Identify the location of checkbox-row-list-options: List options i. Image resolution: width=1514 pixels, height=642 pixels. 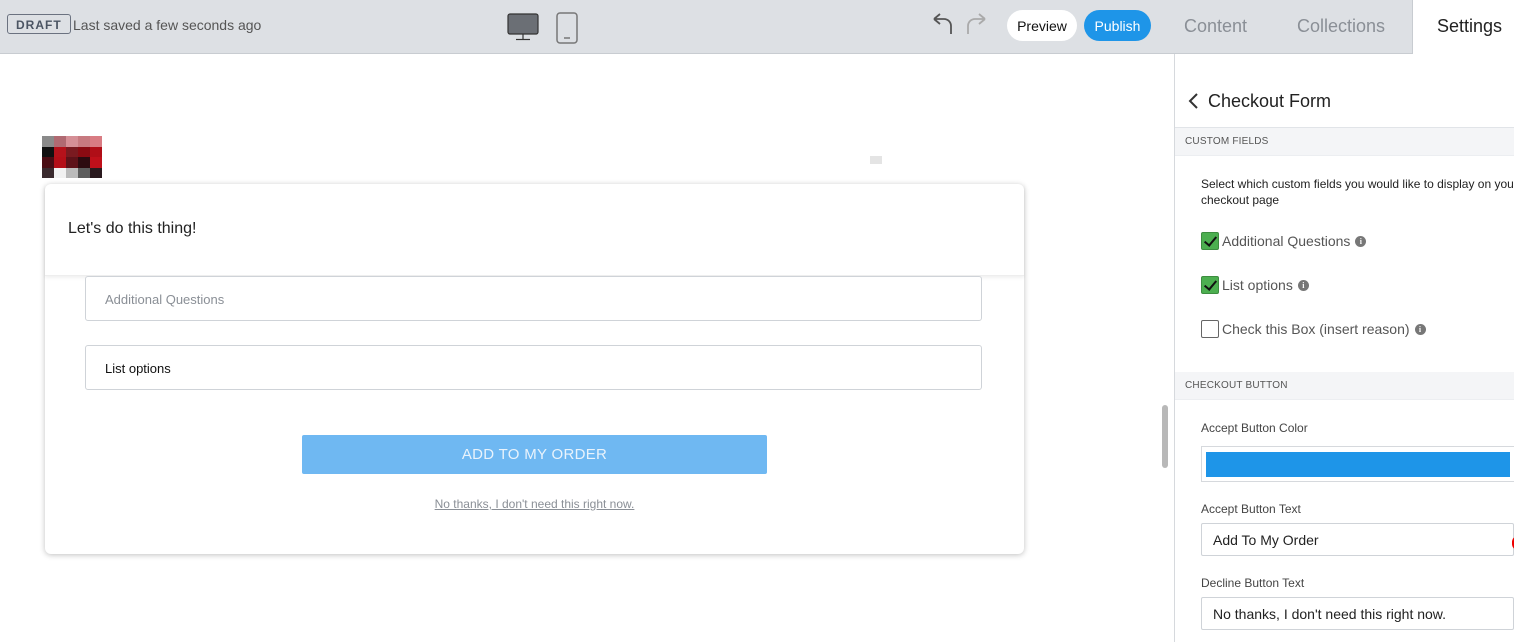
(1255, 285).